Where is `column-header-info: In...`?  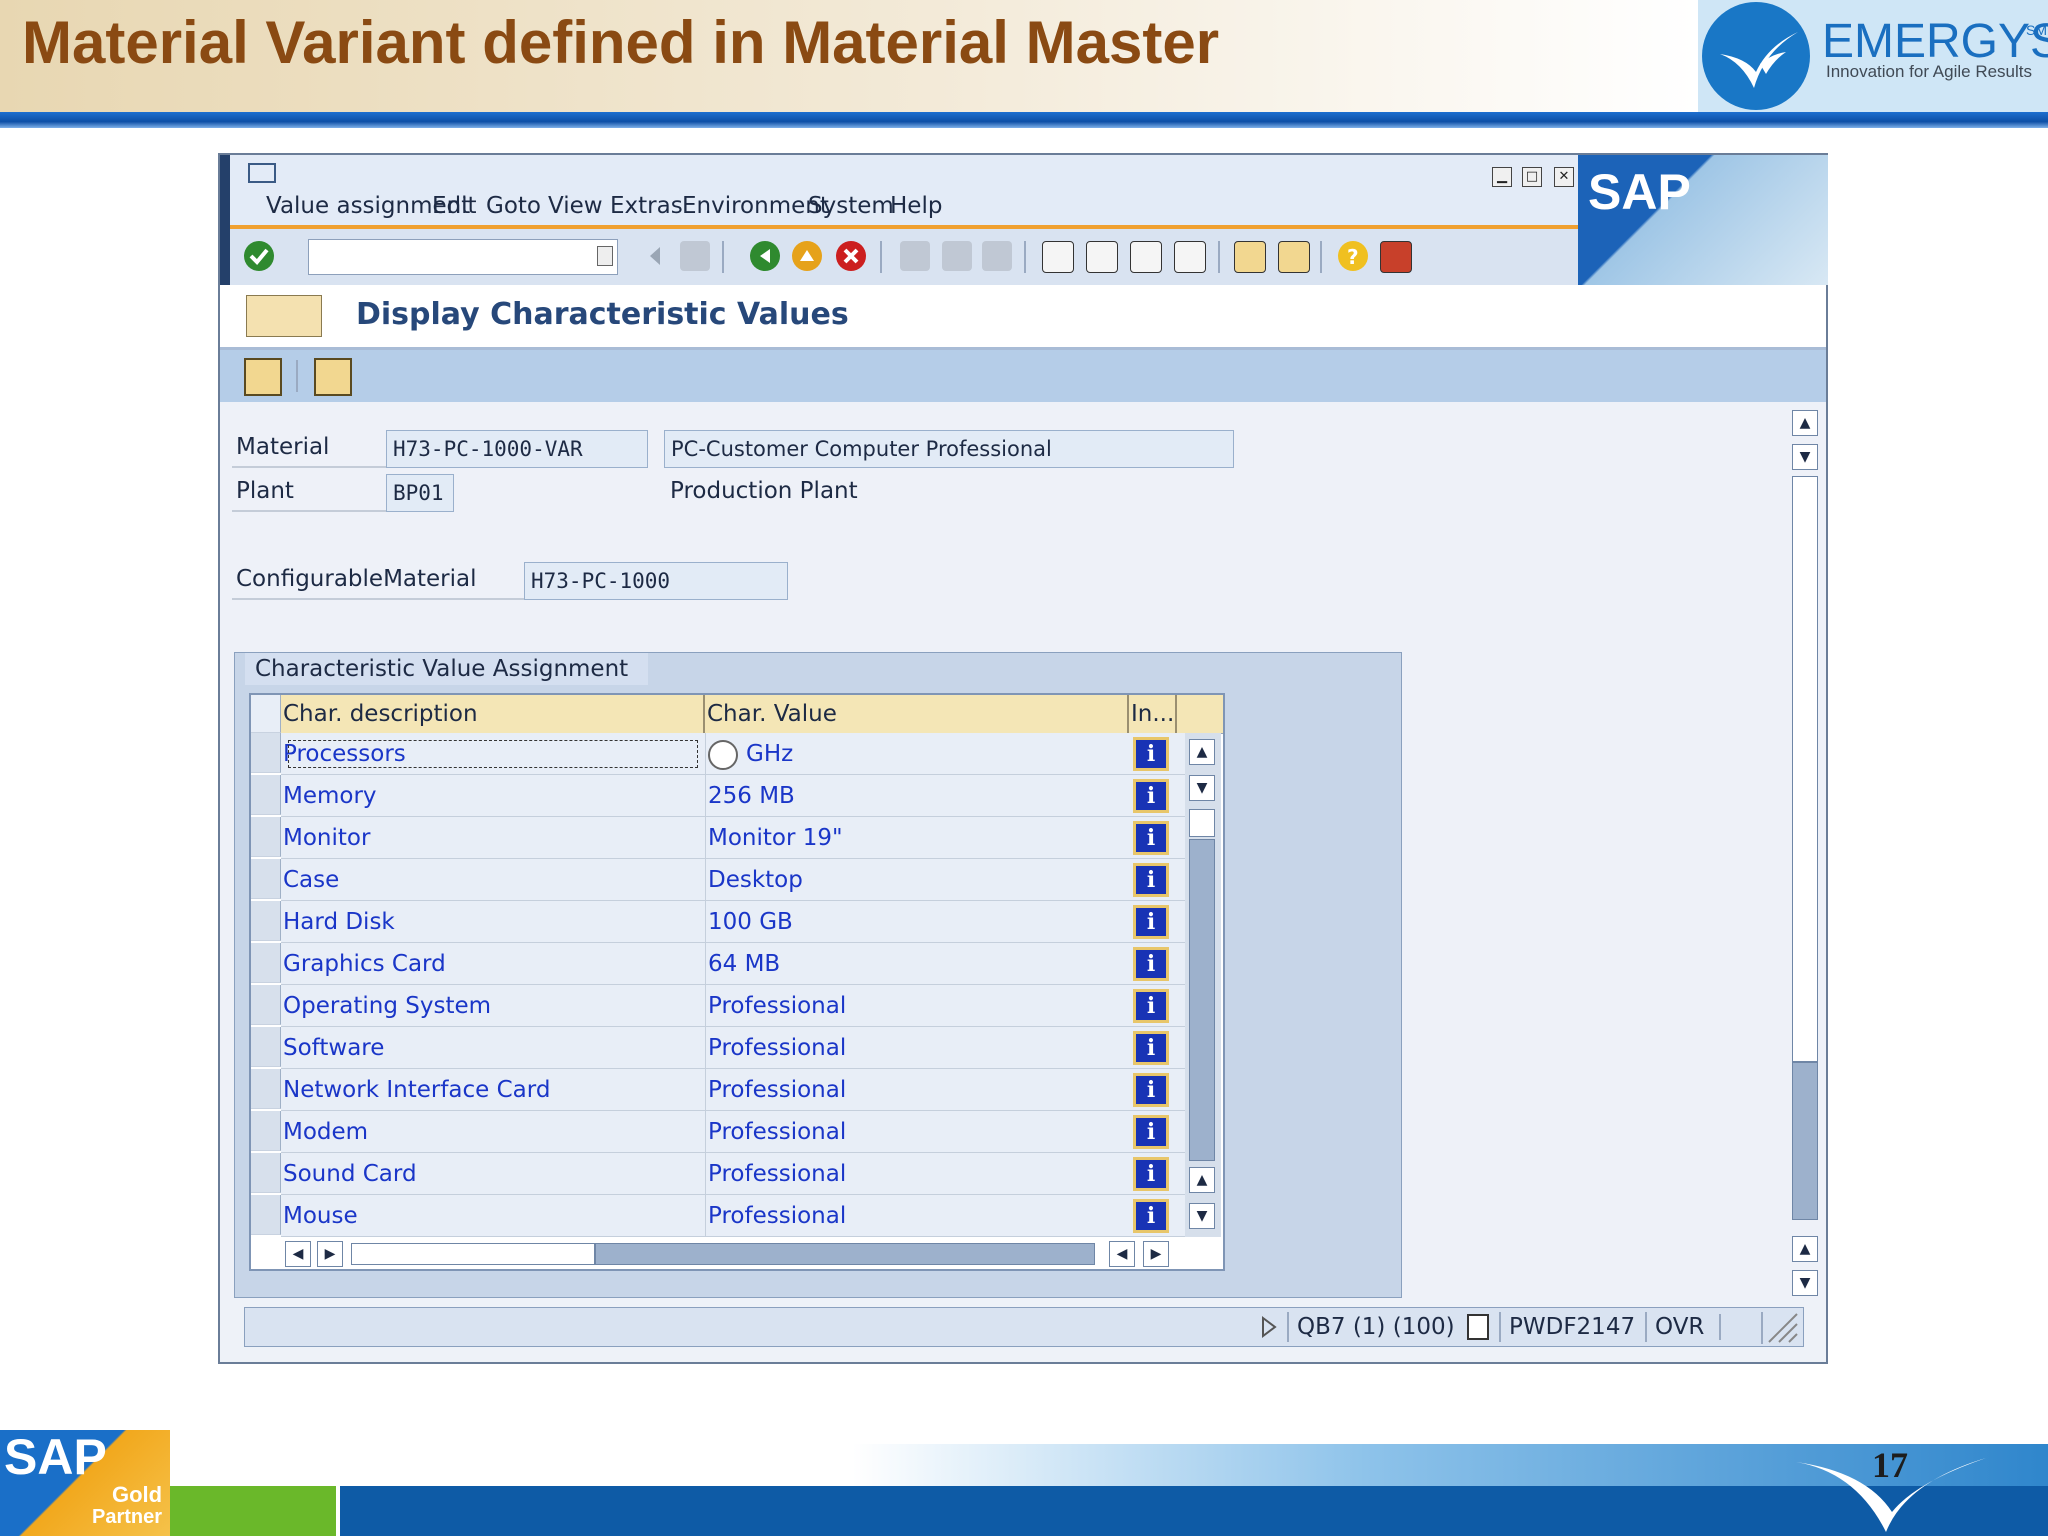
column-header-info: In... is located at coordinates (1153, 714).